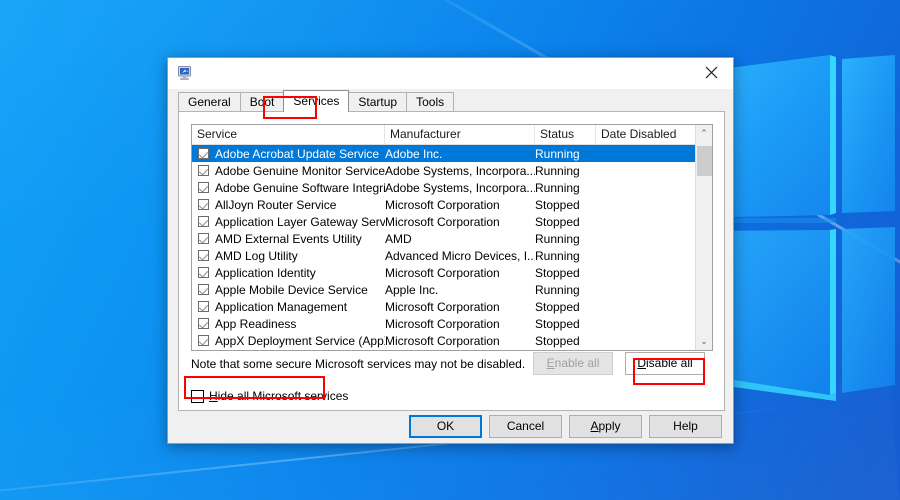 This screenshot has width=900, height=500. I want to click on title-bar, so click(450, 73).